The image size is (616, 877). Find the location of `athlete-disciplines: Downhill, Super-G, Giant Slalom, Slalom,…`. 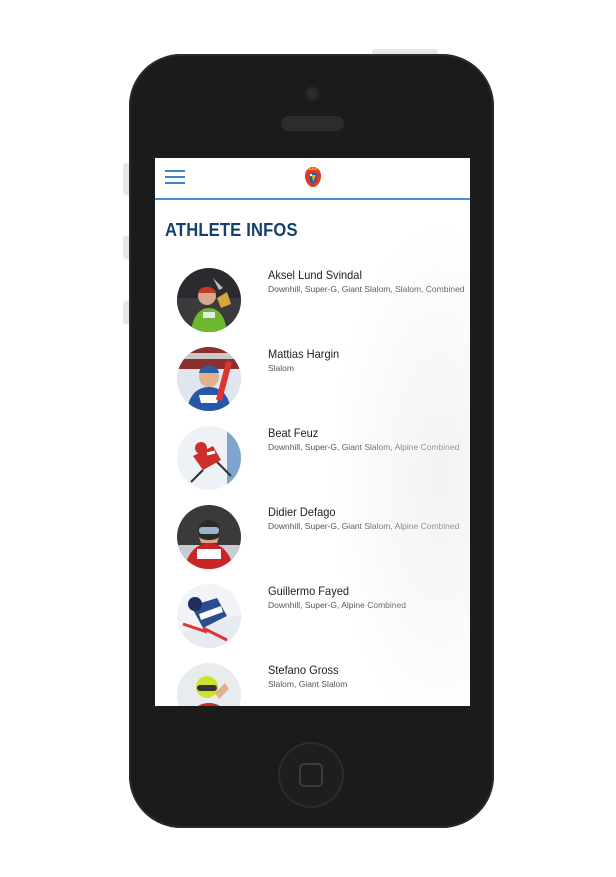

athlete-disciplines: Downhill, Super-G, Giant Slalom, Slalom,… is located at coordinates (366, 289).